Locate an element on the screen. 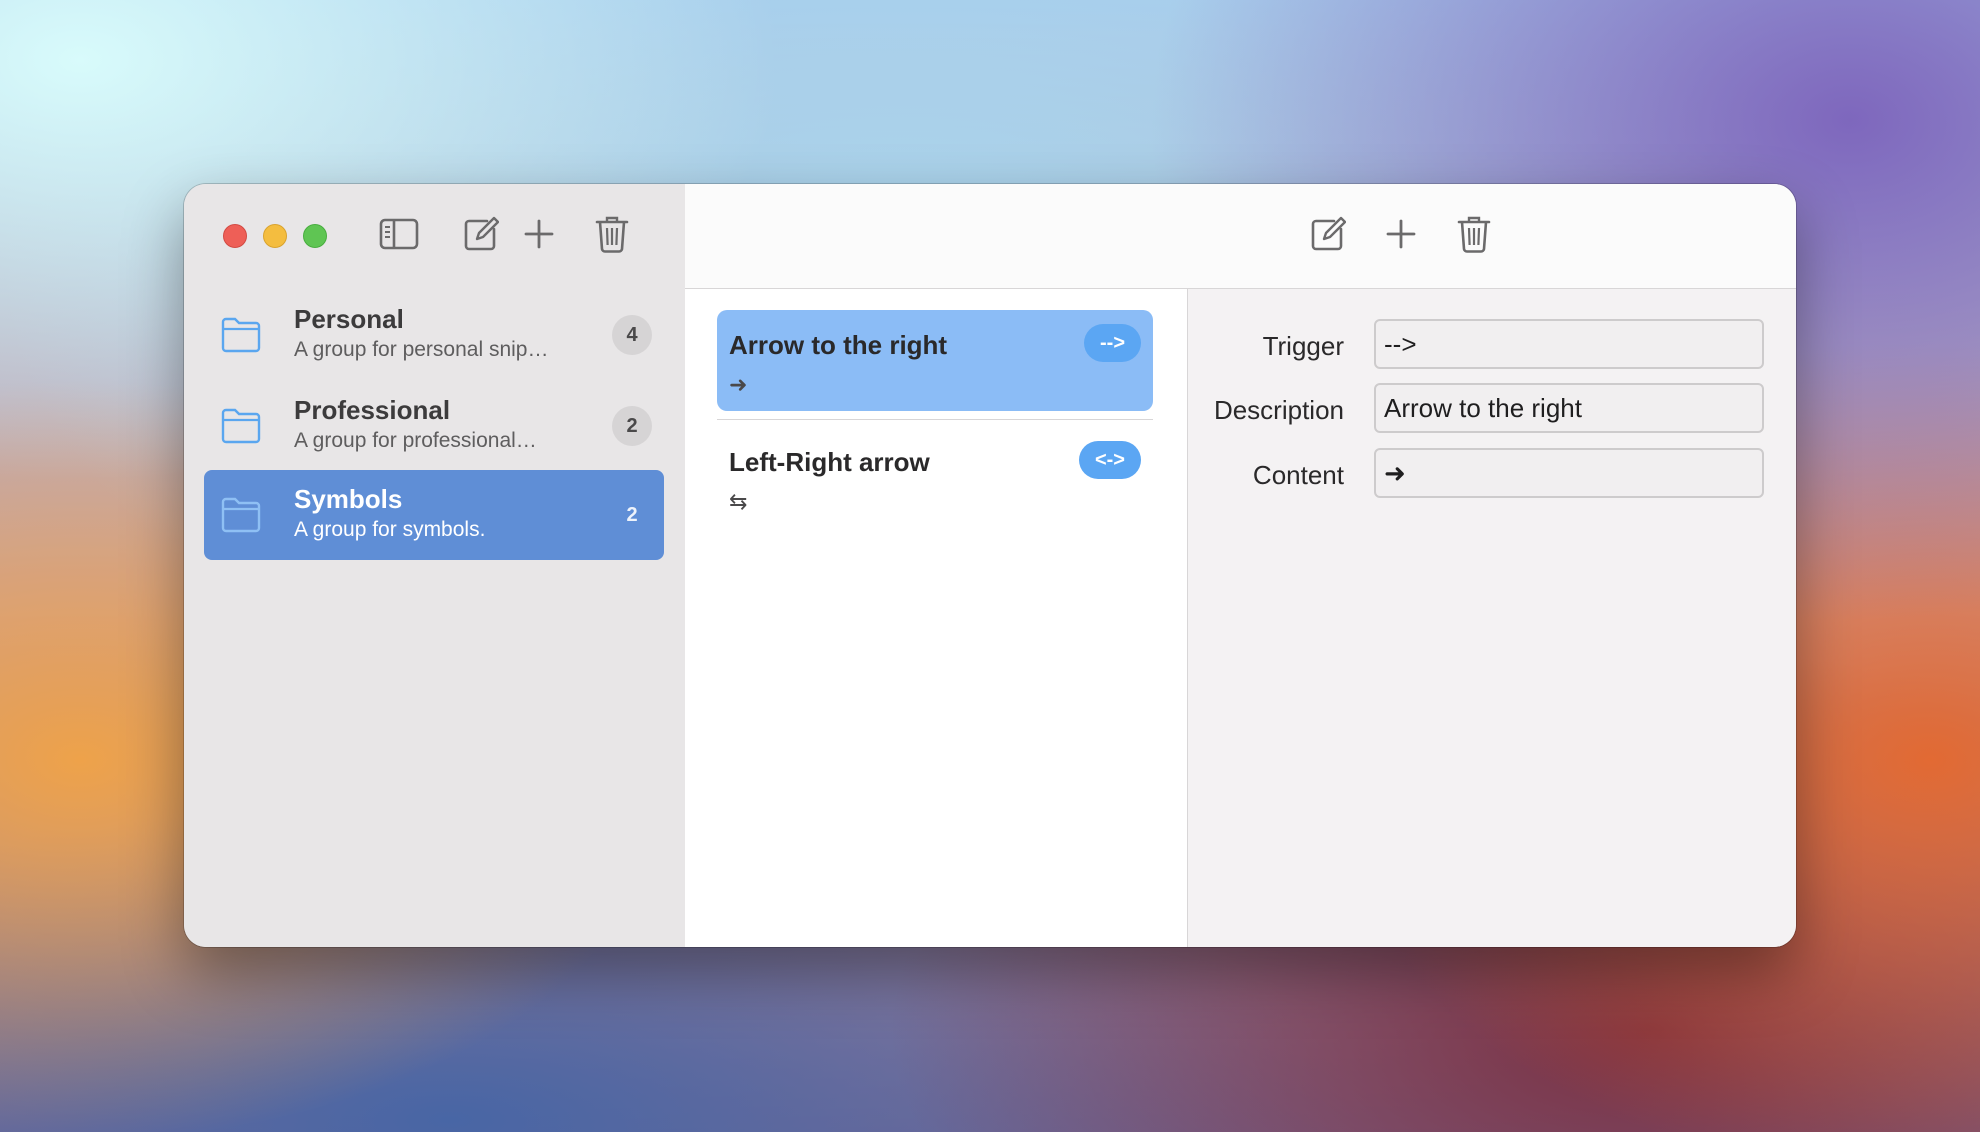  snippet-item-left-right-arrow: Left-Right arrow ⇆ <-> is located at coordinates (935, 477).